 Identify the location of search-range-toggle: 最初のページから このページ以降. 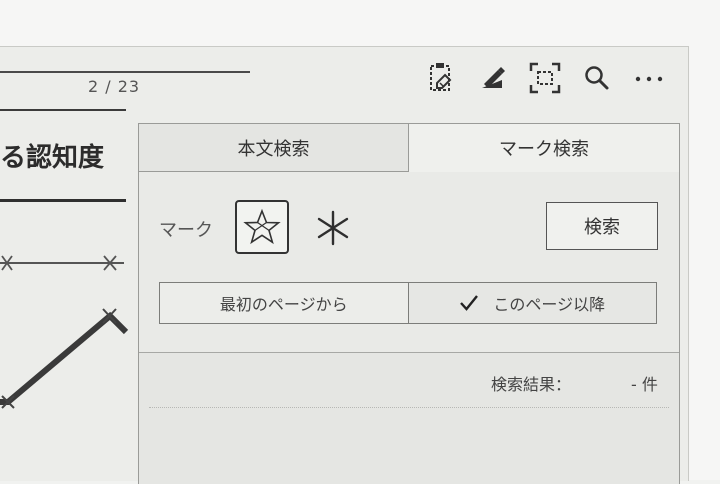
(408, 303).